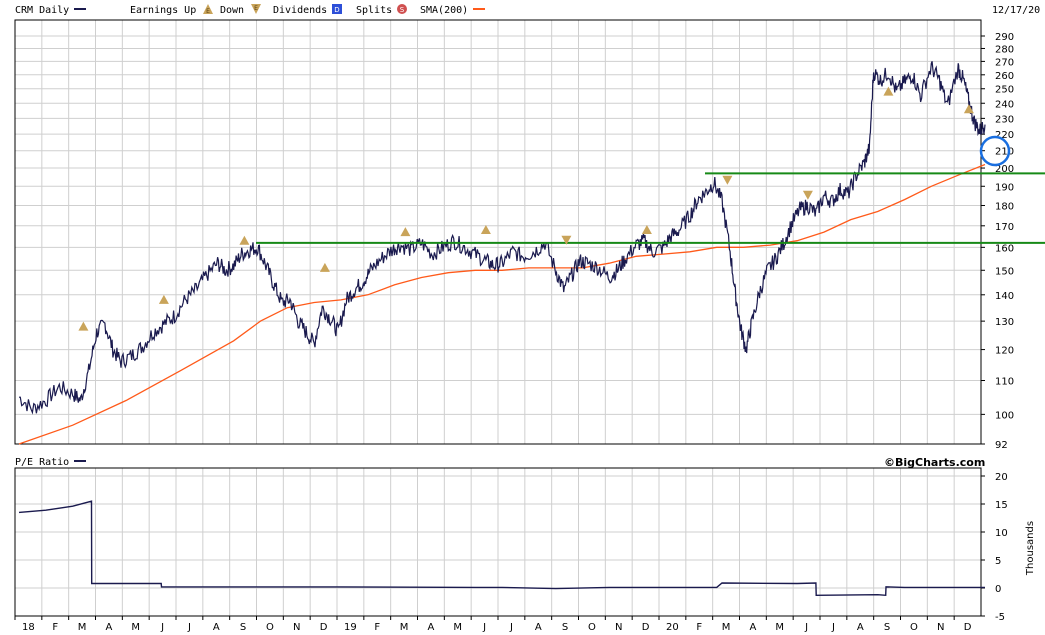 The height and width of the screenshot is (635, 1045). I want to click on earnings-down-icon: E, so click(256, 9).